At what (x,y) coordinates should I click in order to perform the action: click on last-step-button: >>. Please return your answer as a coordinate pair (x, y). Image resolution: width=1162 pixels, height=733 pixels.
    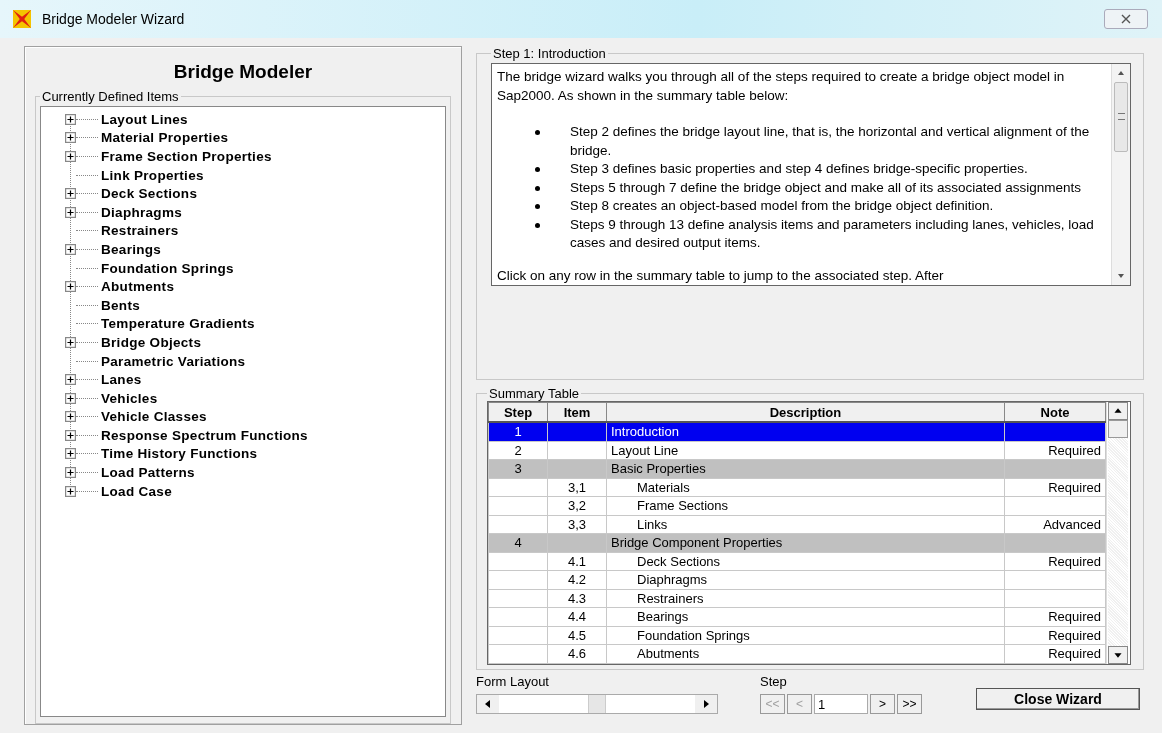
    Looking at the image, I should click on (909, 704).